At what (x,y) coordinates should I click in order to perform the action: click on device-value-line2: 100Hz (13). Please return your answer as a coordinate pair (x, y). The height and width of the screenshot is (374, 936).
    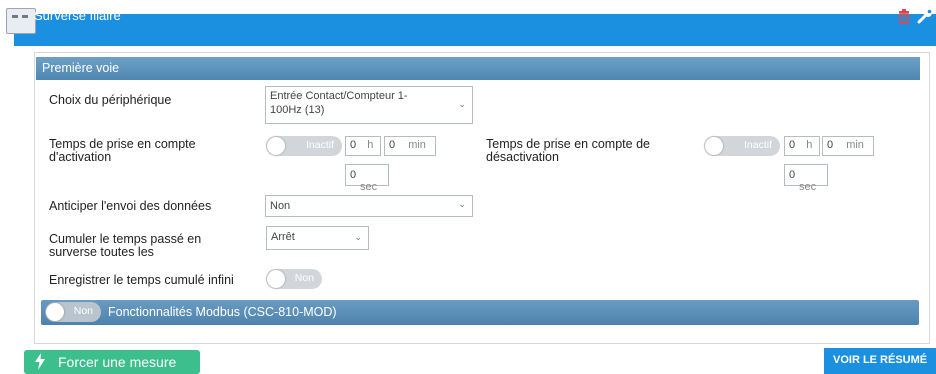
    Looking at the image, I should click on (297, 110).